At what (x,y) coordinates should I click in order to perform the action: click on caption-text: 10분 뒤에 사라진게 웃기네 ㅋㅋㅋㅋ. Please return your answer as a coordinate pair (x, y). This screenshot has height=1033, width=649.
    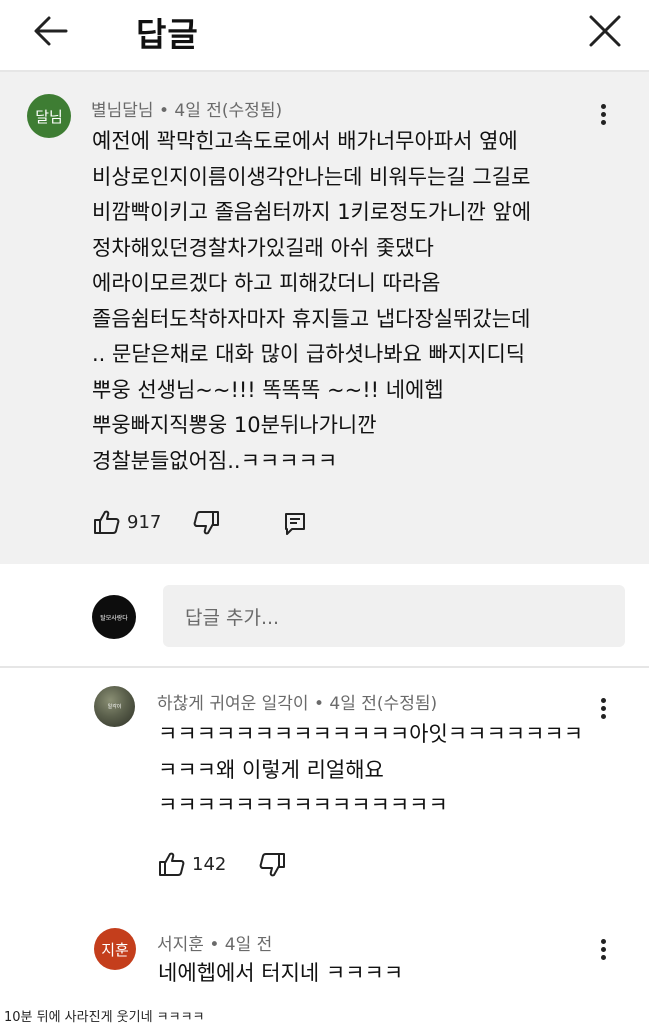
    Looking at the image, I should click on (104, 1017).